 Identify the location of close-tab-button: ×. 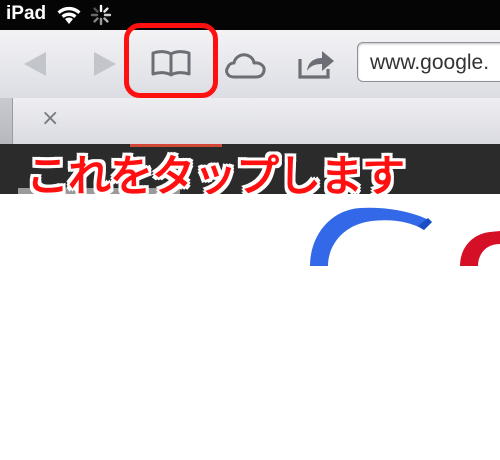
(50, 118).